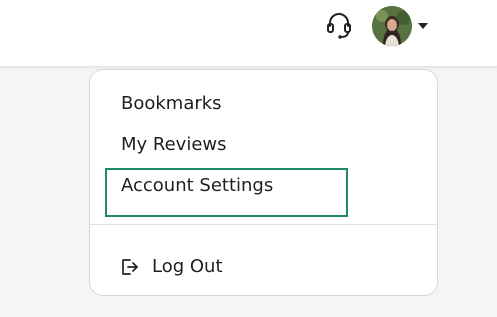 The width and height of the screenshot is (497, 317). Describe the element at coordinates (174, 145) in the screenshot. I see `menu-item-my-reviews: My Reviews` at that location.